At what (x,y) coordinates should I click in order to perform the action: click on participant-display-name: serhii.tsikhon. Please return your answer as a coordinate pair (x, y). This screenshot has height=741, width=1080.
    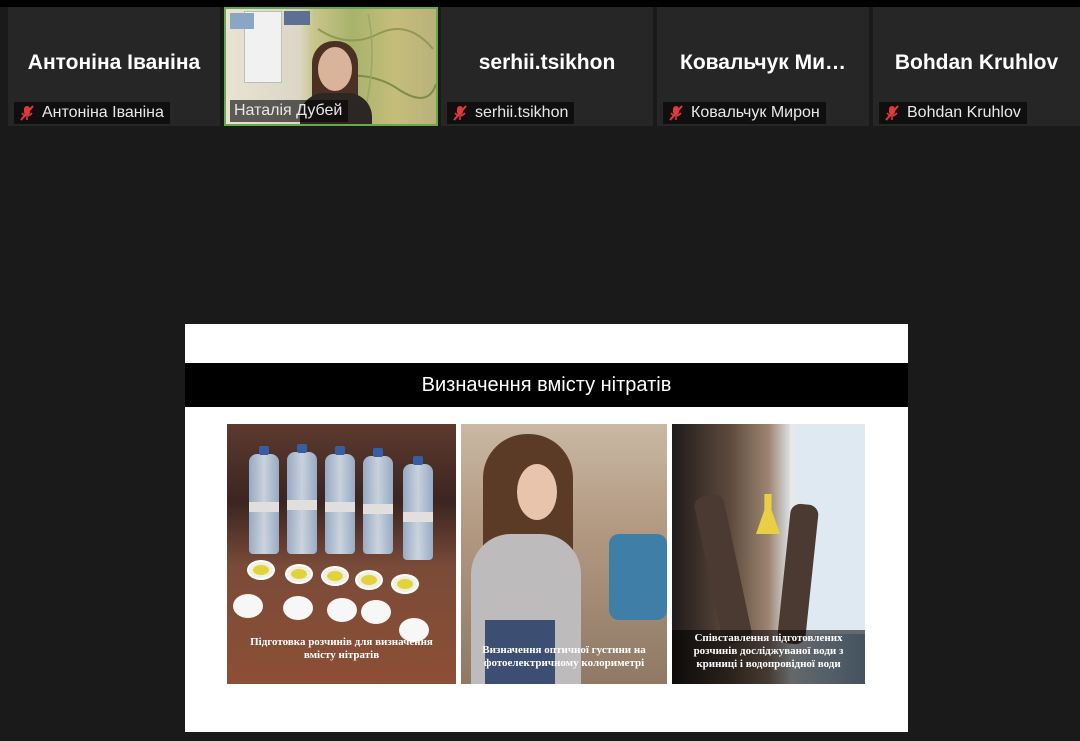
    Looking at the image, I should click on (547, 62).